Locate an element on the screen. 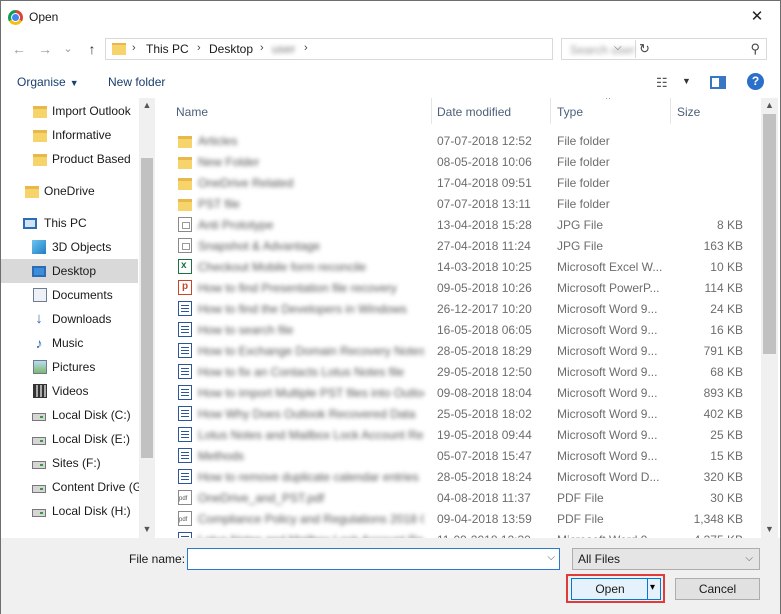 The width and height of the screenshot is (781, 614). sidebar-item-downloads: ↓ Downloads is located at coordinates (69, 319).